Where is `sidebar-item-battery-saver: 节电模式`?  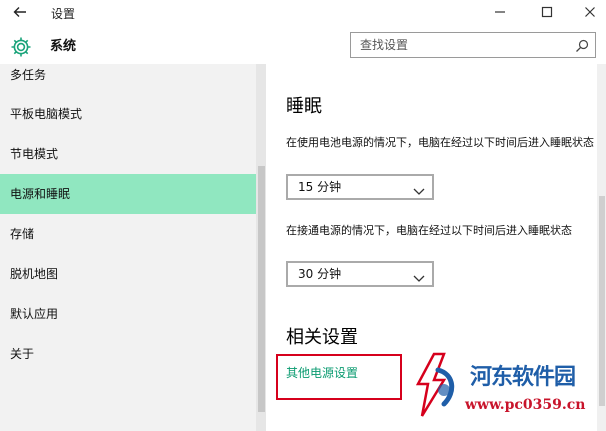
sidebar-item-battery-saver: 节电模式 is located at coordinates (128, 154).